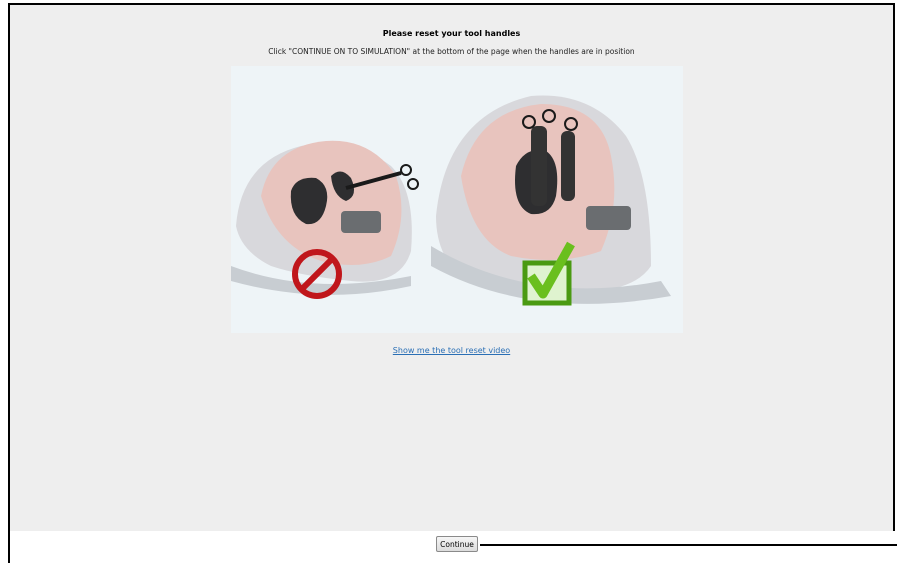 The height and width of the screenshot is (563, 897). I want to click on window-border-right, so click(894, 267).